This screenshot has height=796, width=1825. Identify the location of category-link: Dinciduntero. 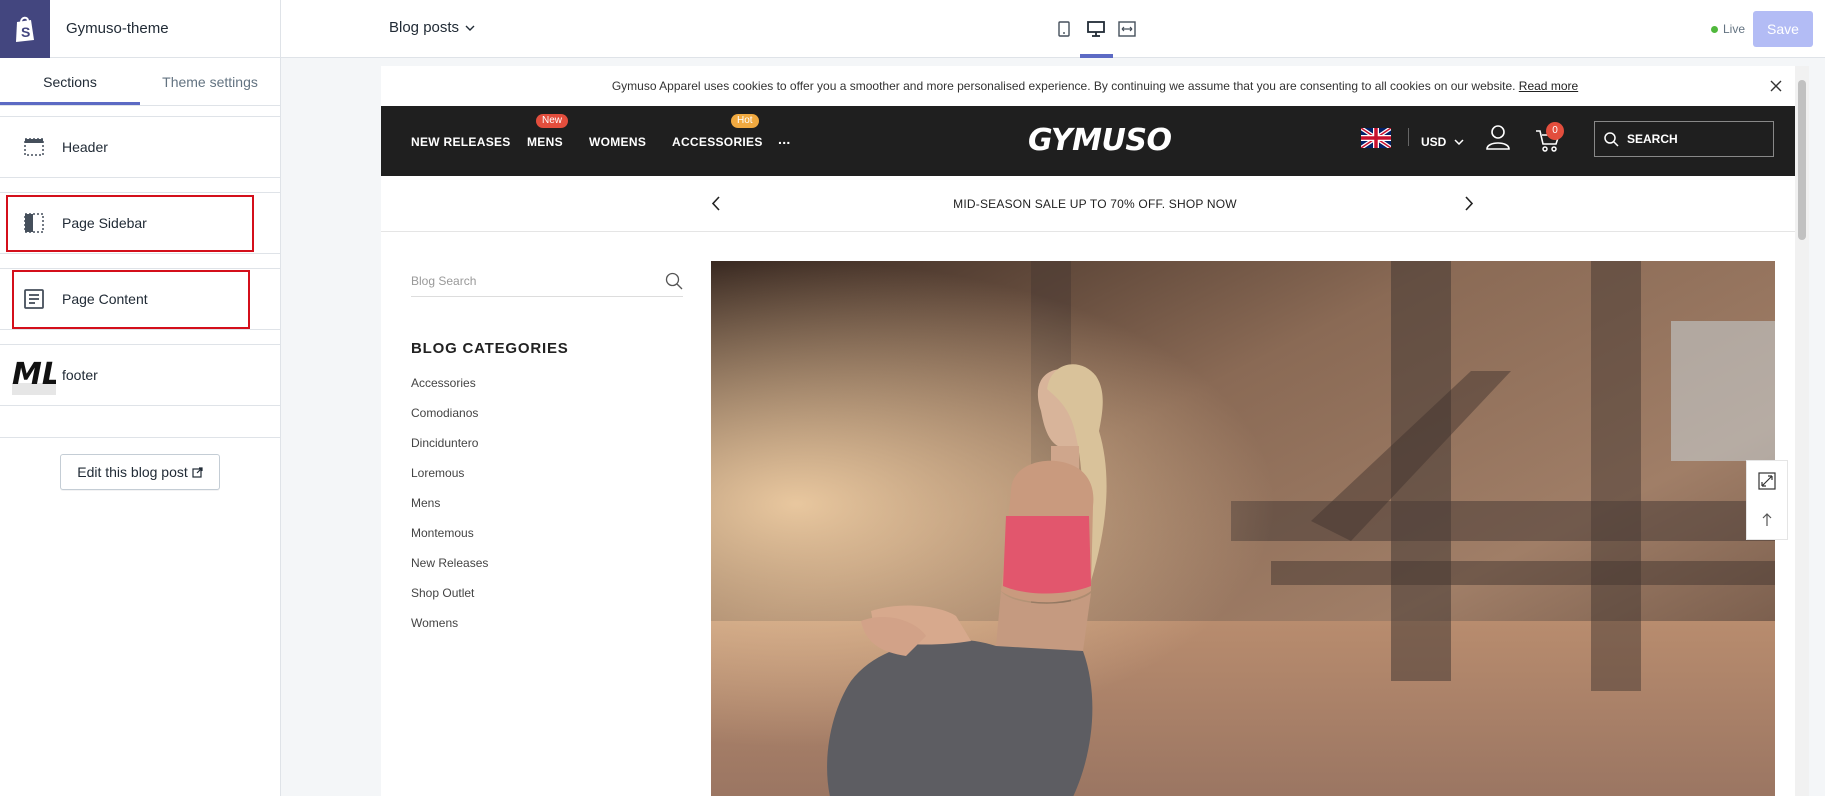
(449, 451).